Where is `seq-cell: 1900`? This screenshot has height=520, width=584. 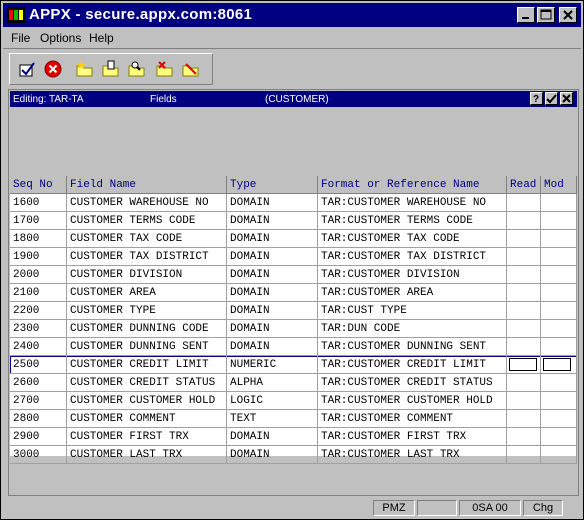 seq-cell: 1900 is located at coordinates (38, 257).